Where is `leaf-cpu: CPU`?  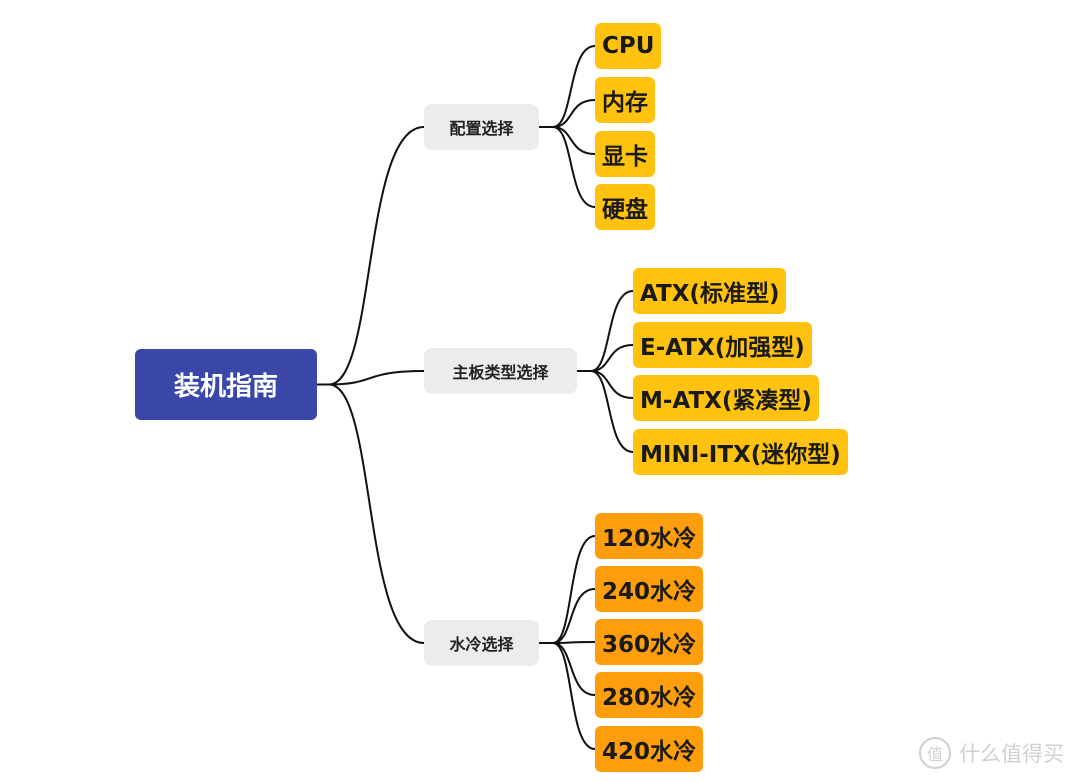 leaf-cpu: CPU is located at coordinates (628, 46).